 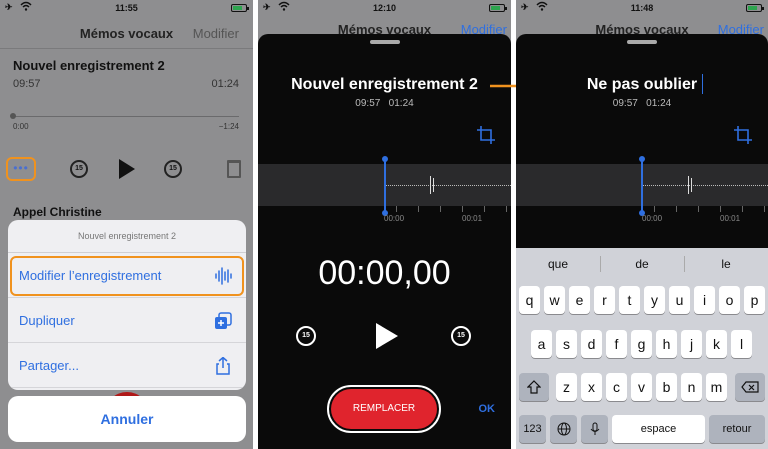 I want to click on key-v: v, so click(x=641, y=387).